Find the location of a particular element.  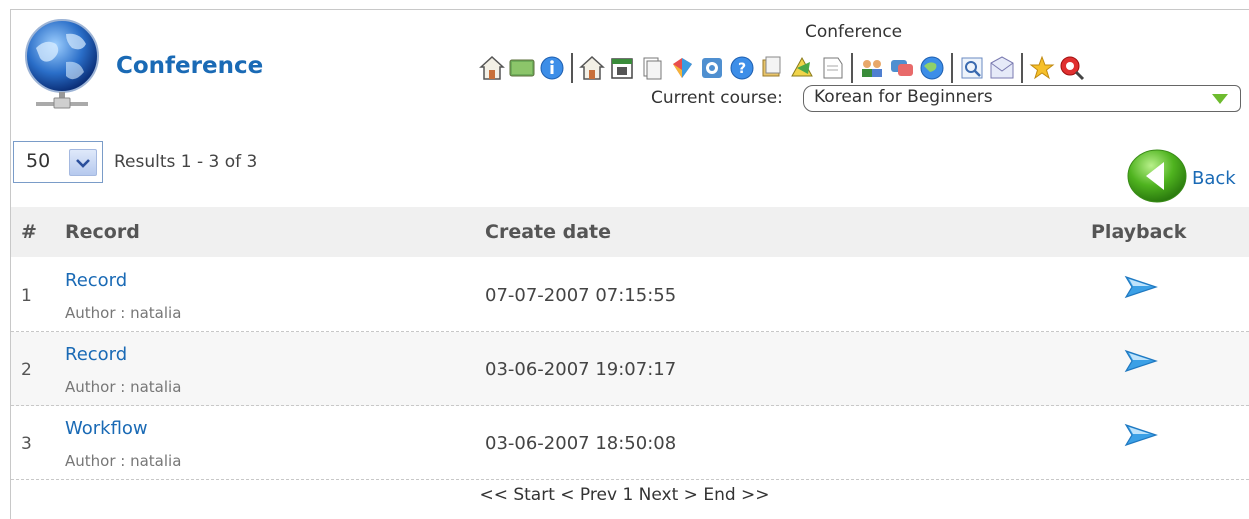

chat-icon is located at coordinates (902, 68).